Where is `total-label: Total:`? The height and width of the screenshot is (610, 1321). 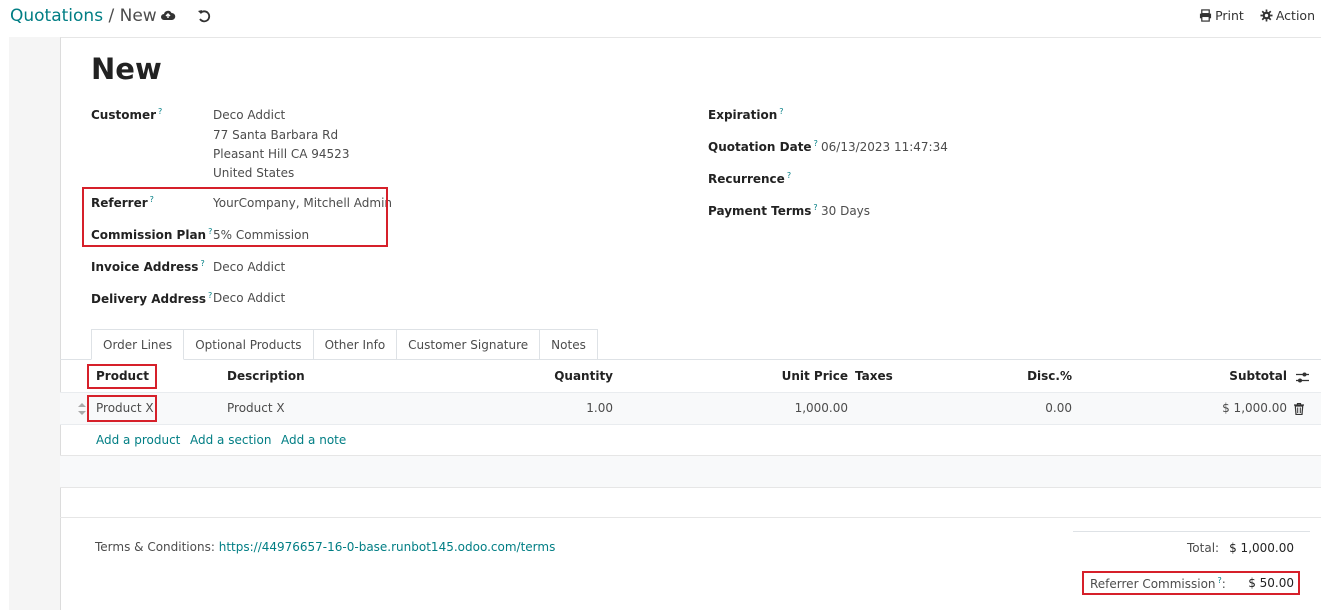
total-label: Total: is located at coordinates (1203, 548).